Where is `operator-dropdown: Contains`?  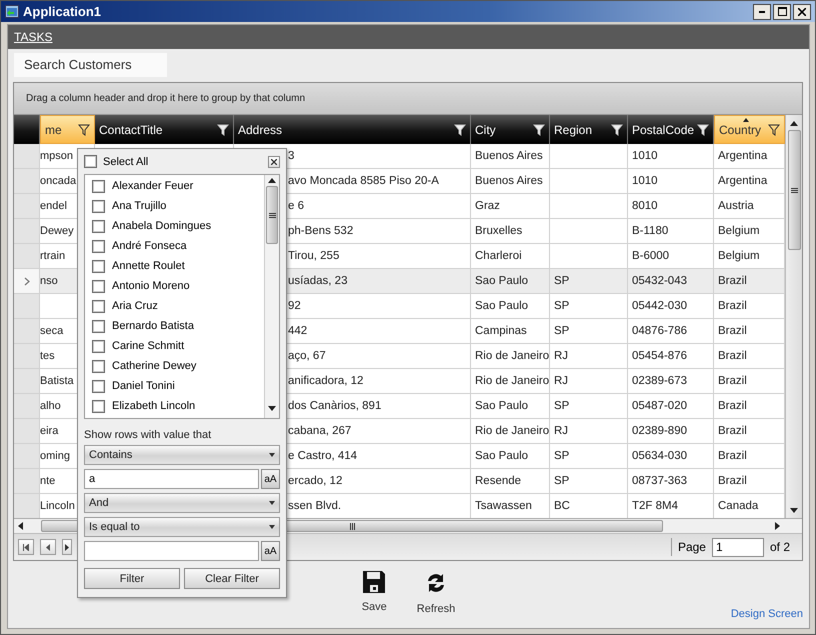
operator-dropdown: Contains is located at coordinates (182, 455).